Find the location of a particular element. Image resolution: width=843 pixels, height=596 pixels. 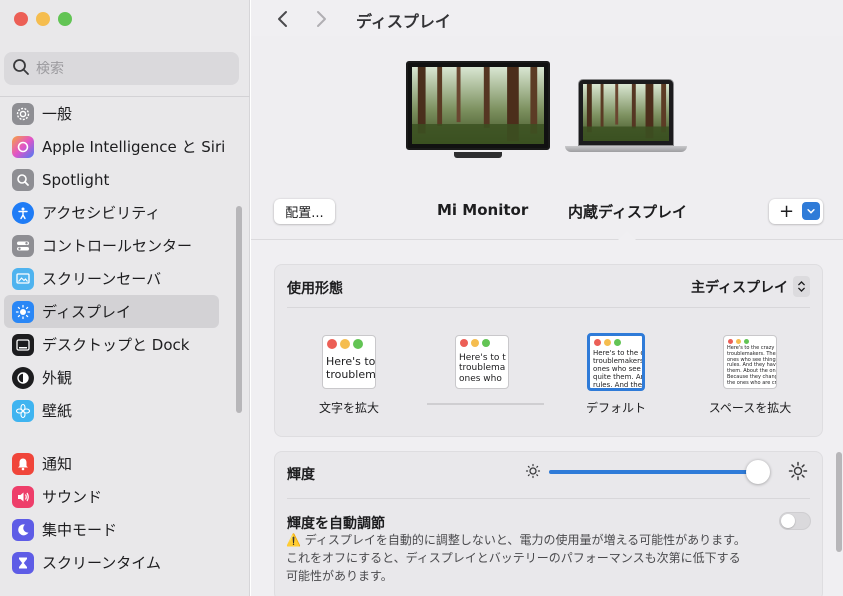

internal-display-label: 内蔵ディスプレイ is located at coordinates (627, 211).